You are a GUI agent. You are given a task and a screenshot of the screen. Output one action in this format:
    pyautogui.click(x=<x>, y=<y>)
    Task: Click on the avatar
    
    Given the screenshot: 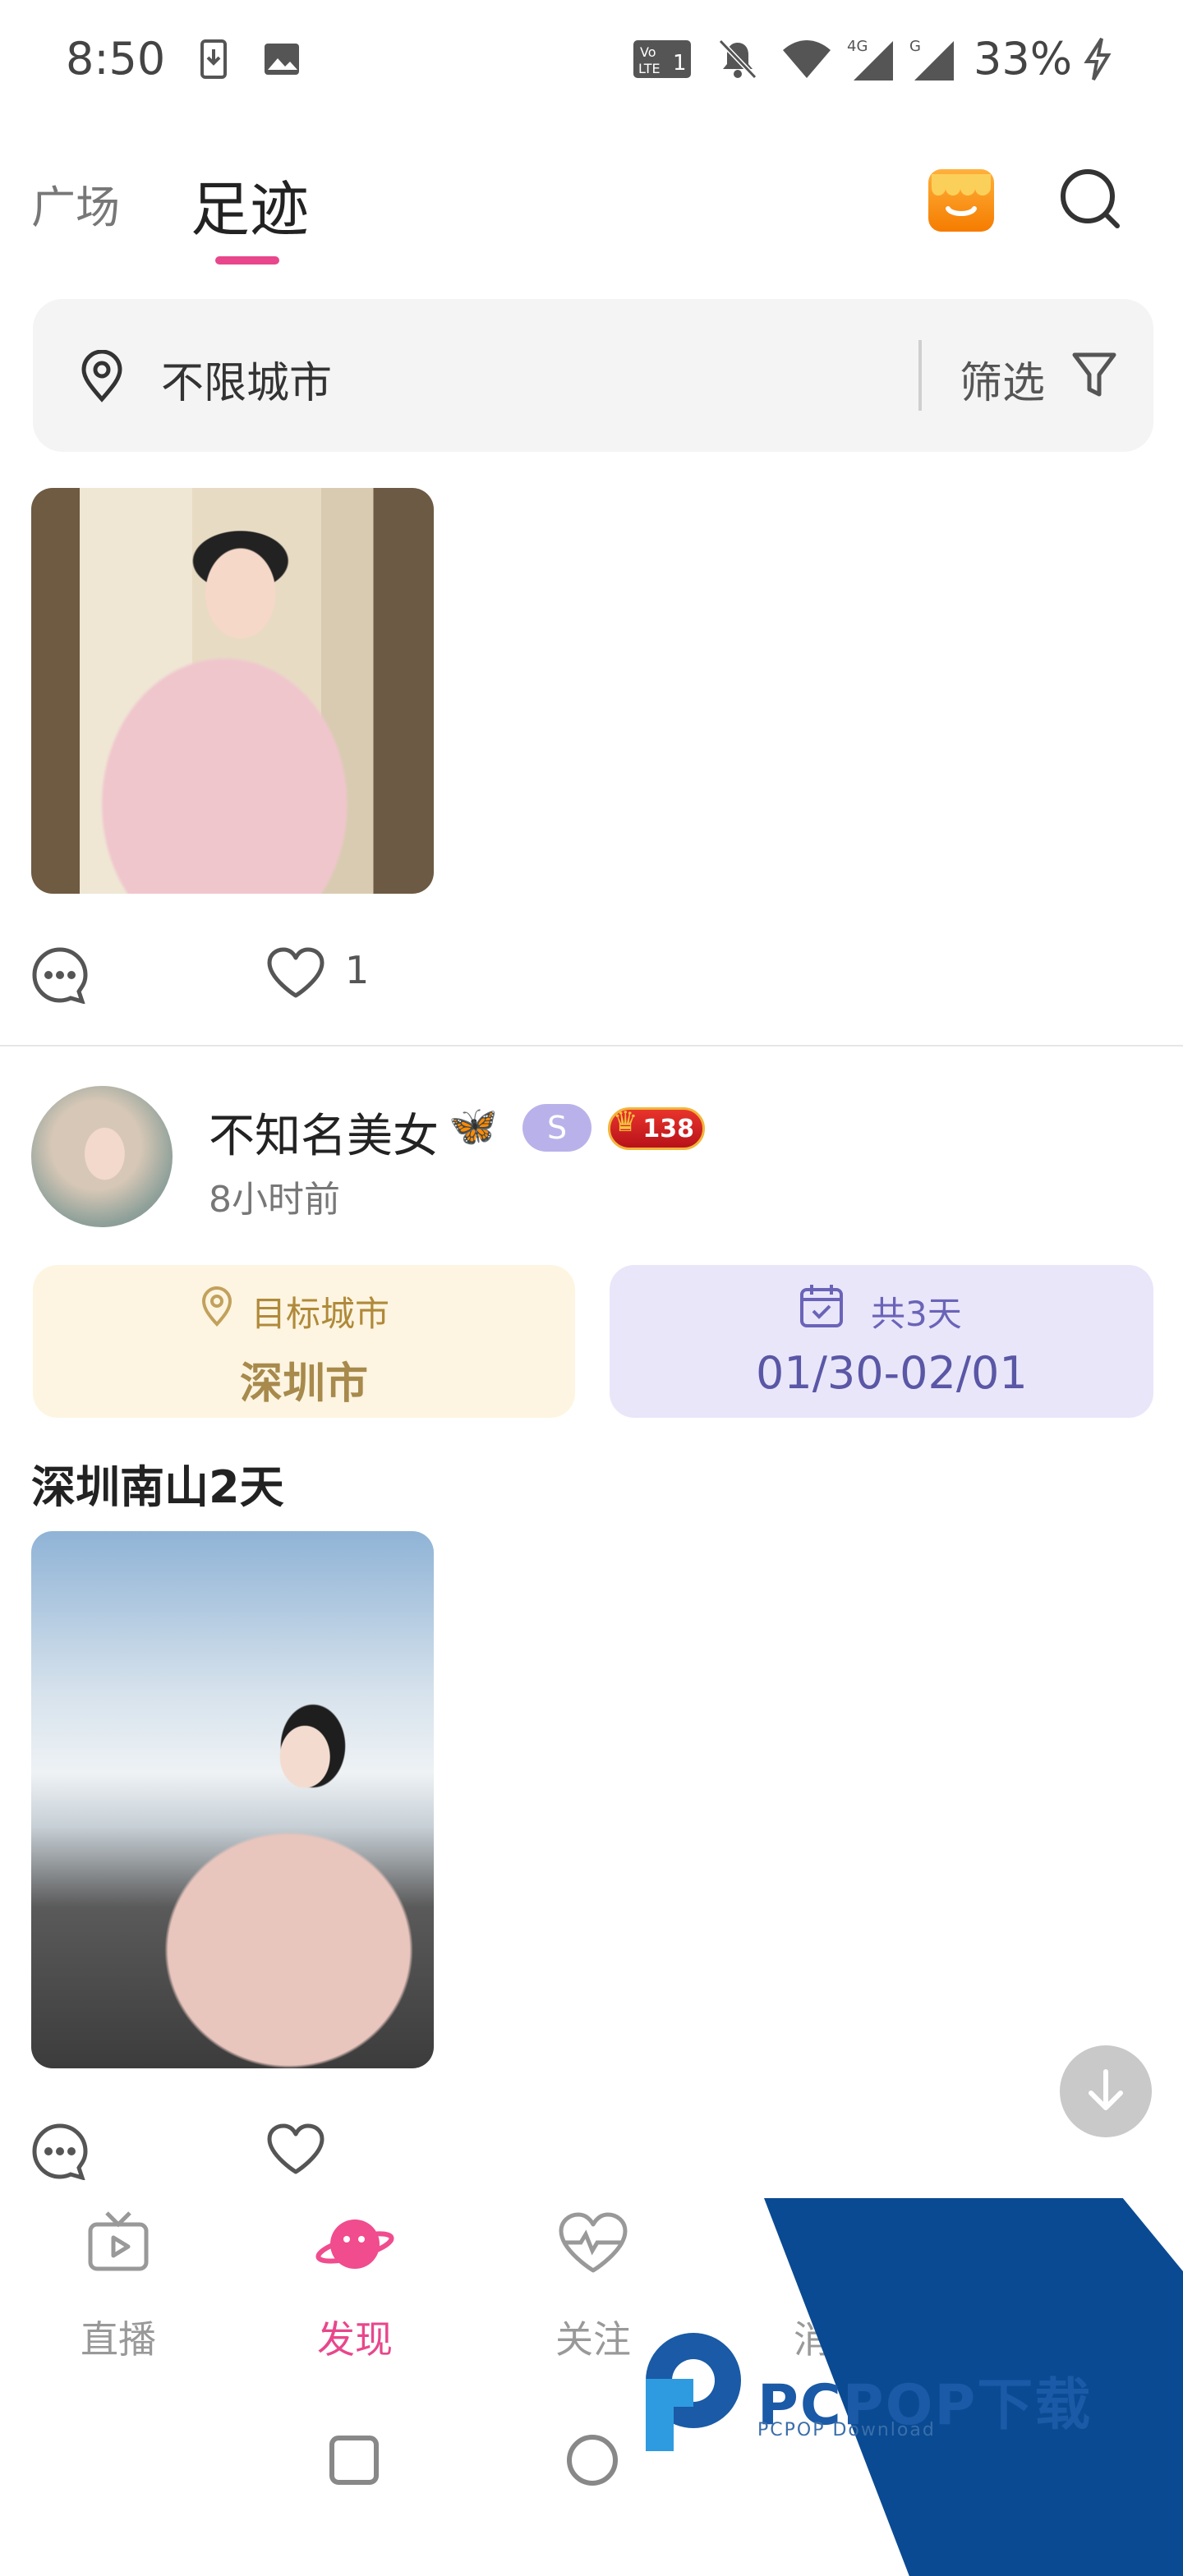 What is the action you would take?
    pyautogui.click(x=102, y=1156)
    